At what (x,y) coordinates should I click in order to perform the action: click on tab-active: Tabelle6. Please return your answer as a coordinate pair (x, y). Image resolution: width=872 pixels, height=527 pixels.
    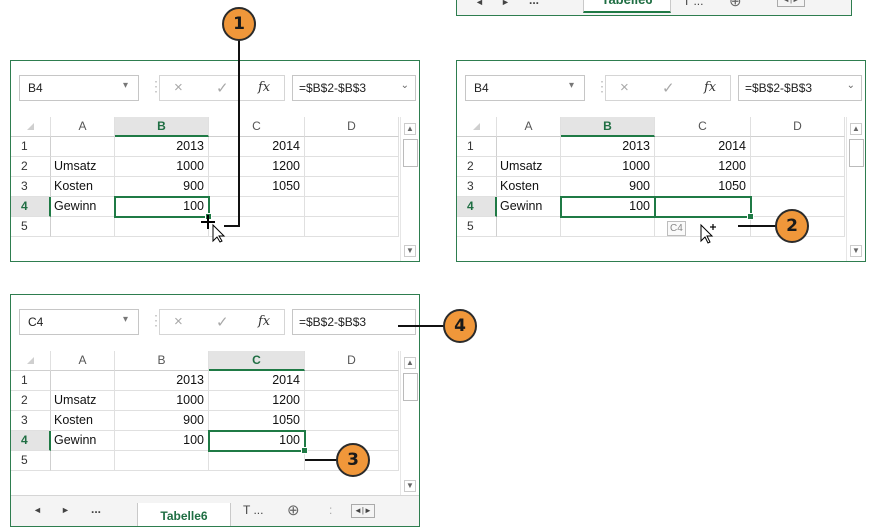
    Looking at the image, I should click on (627, 6).